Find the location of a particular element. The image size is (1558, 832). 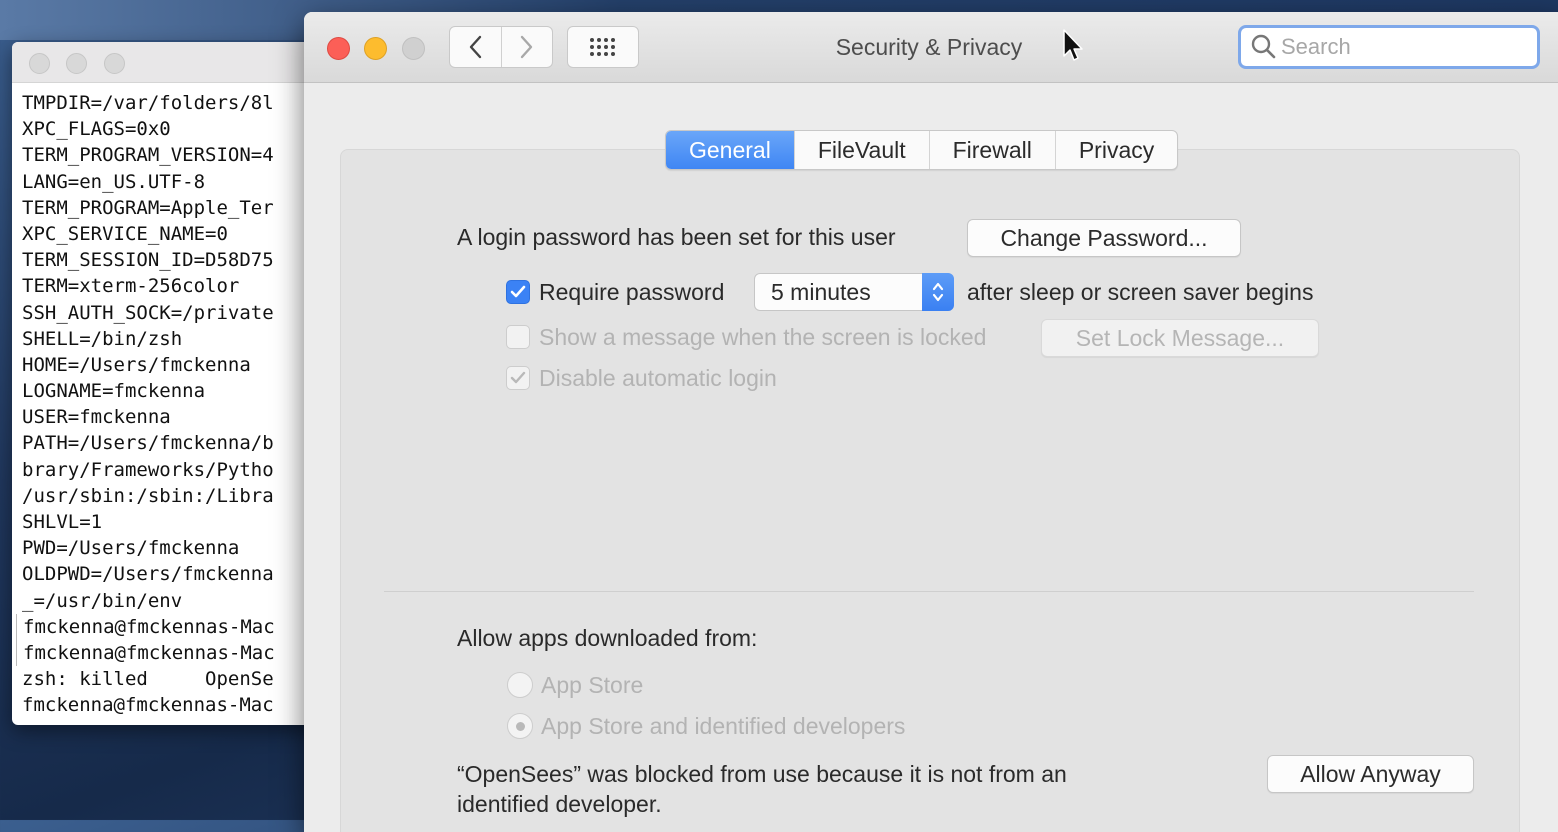

tab-filevault: FileVault is located at coordinates (862, 150).